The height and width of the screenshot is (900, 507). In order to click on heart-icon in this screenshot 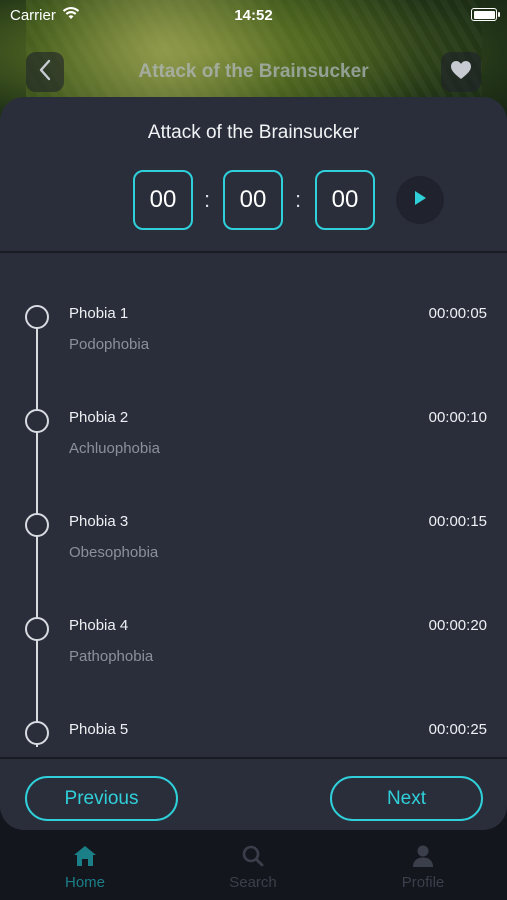, I will do `click(461, 72)`.